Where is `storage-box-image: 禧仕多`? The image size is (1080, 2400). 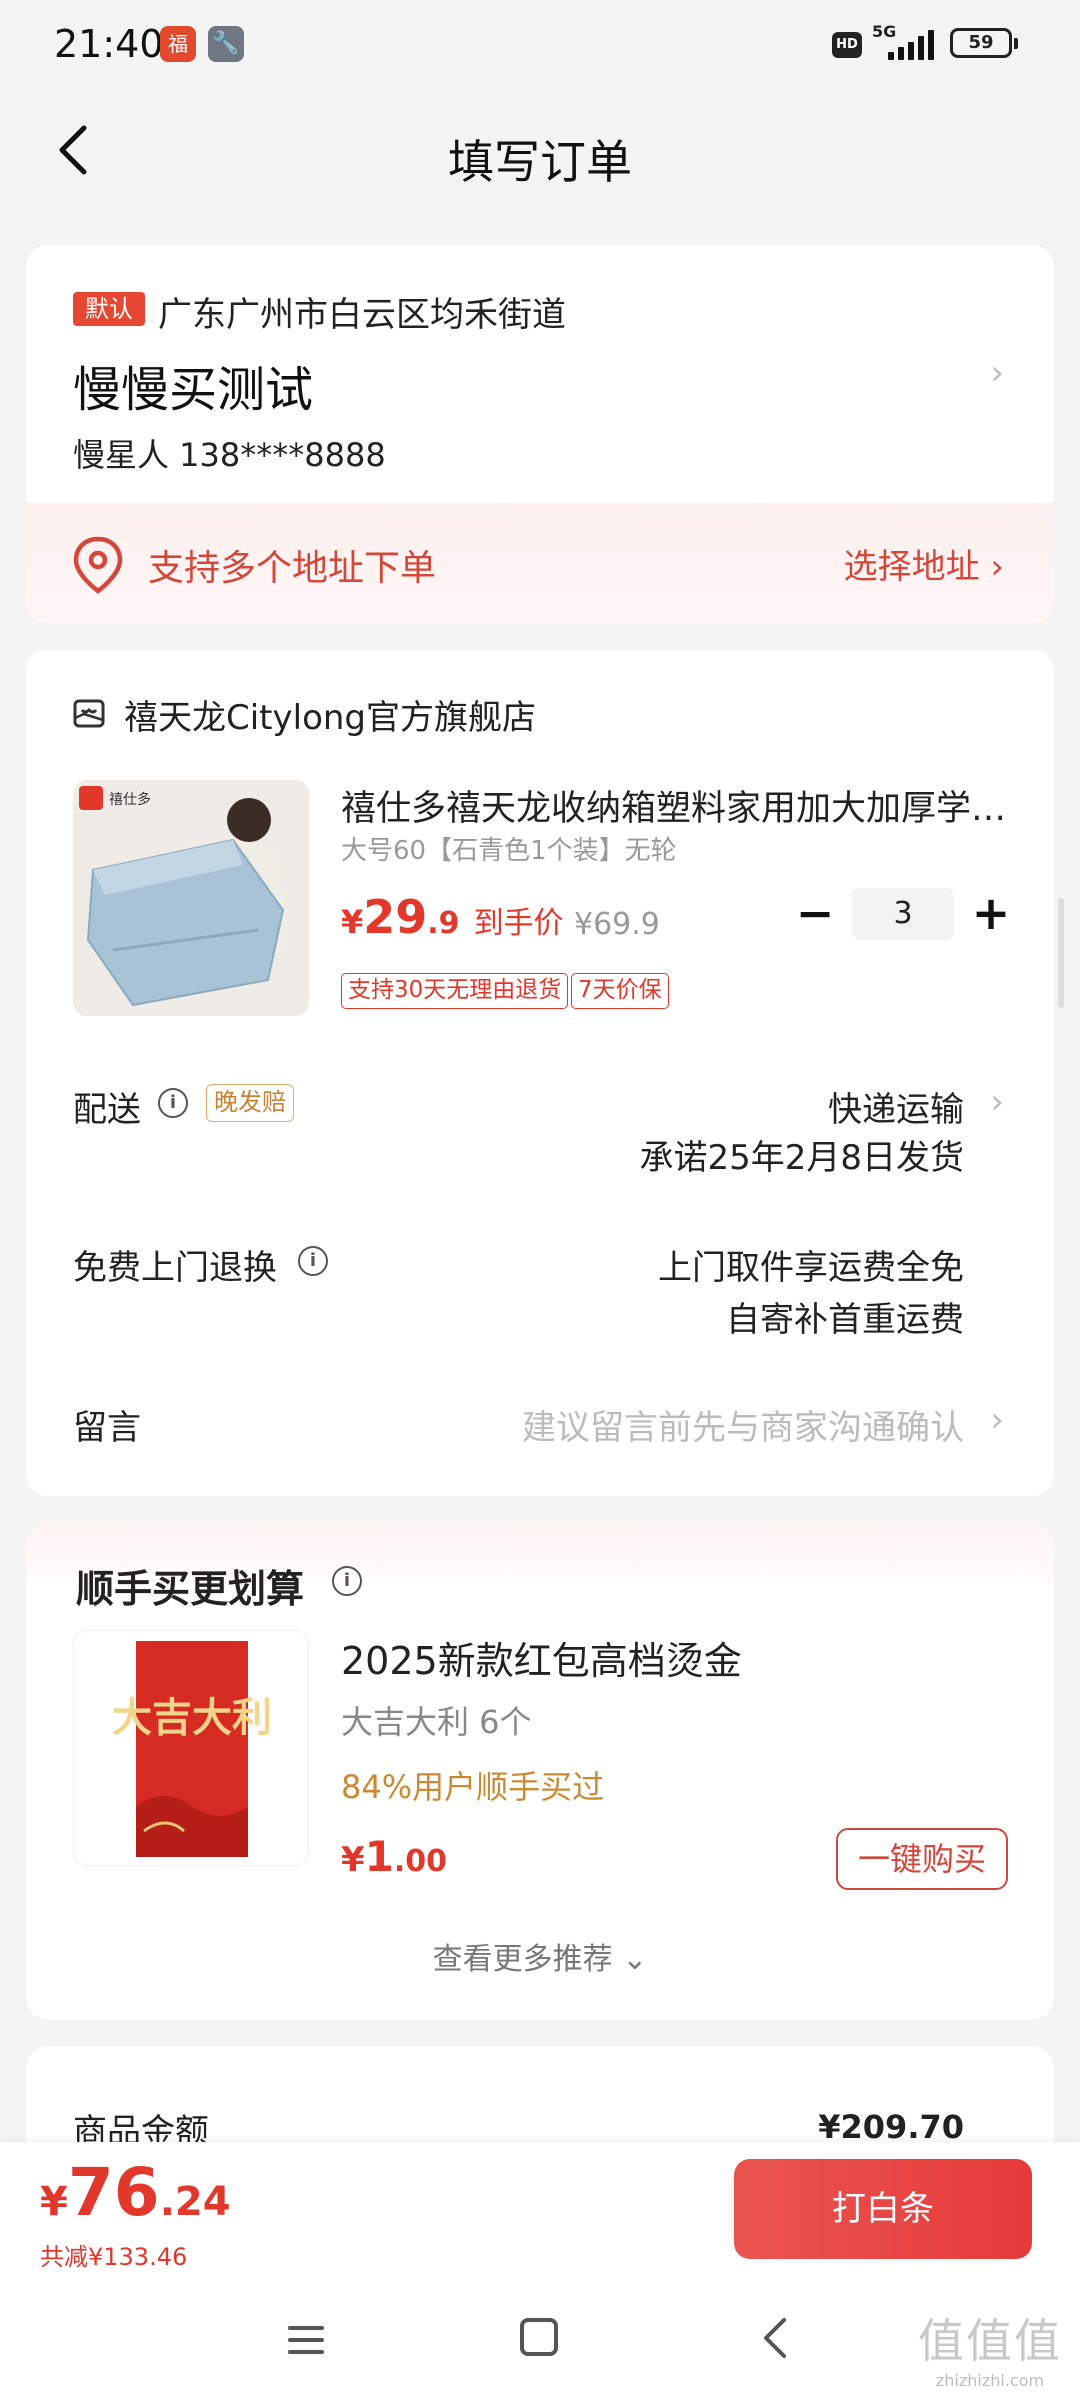 storage-box-image: 禧仕多 is located at coordinates (191, 898).